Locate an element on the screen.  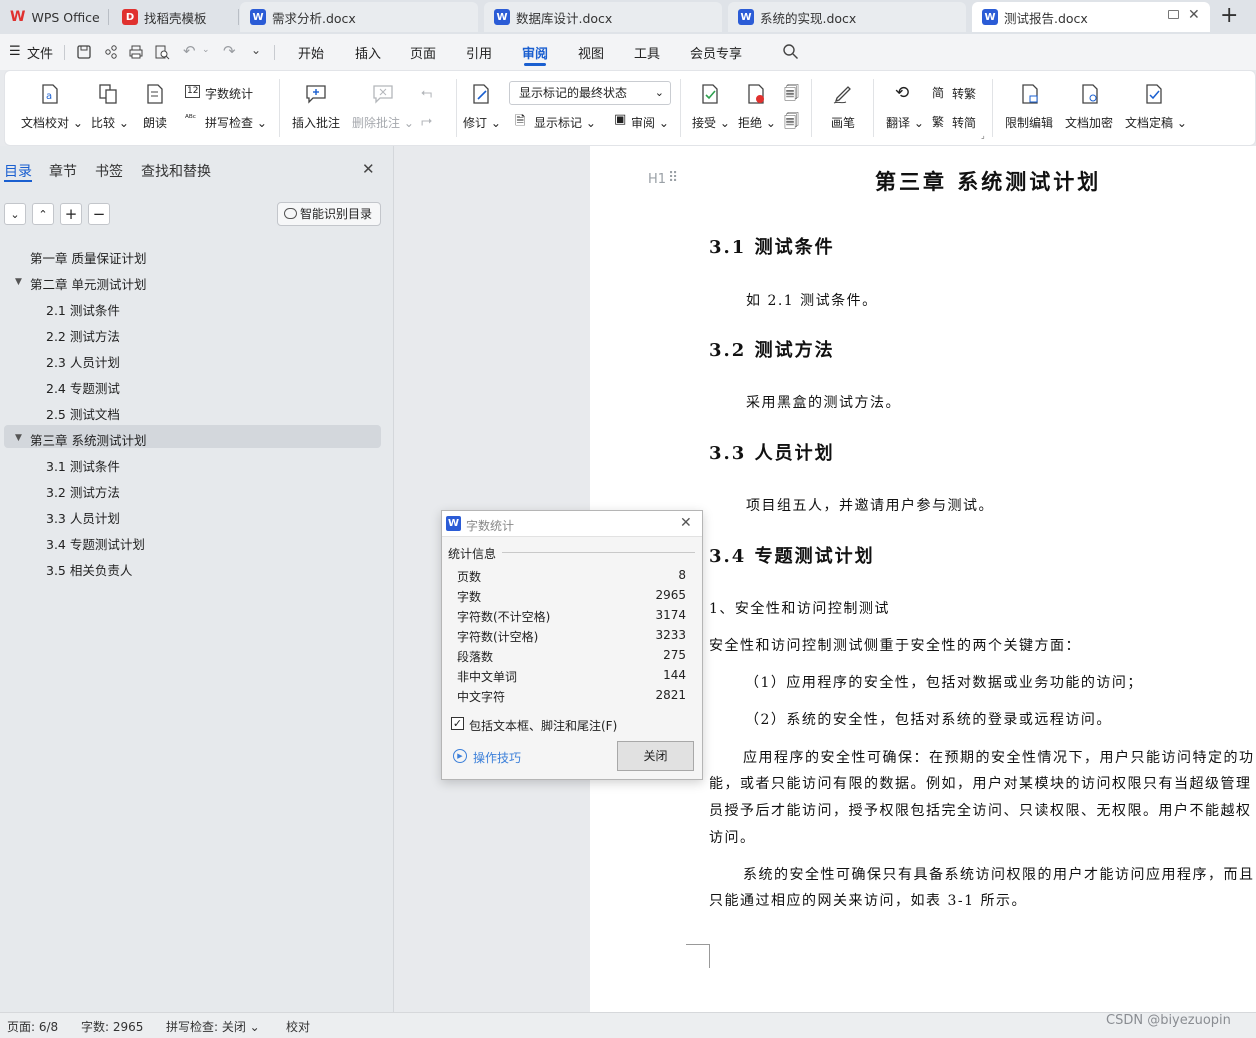
tab-implementation-doc: W 系统的实现.docx is located at coordinates (847, 17).